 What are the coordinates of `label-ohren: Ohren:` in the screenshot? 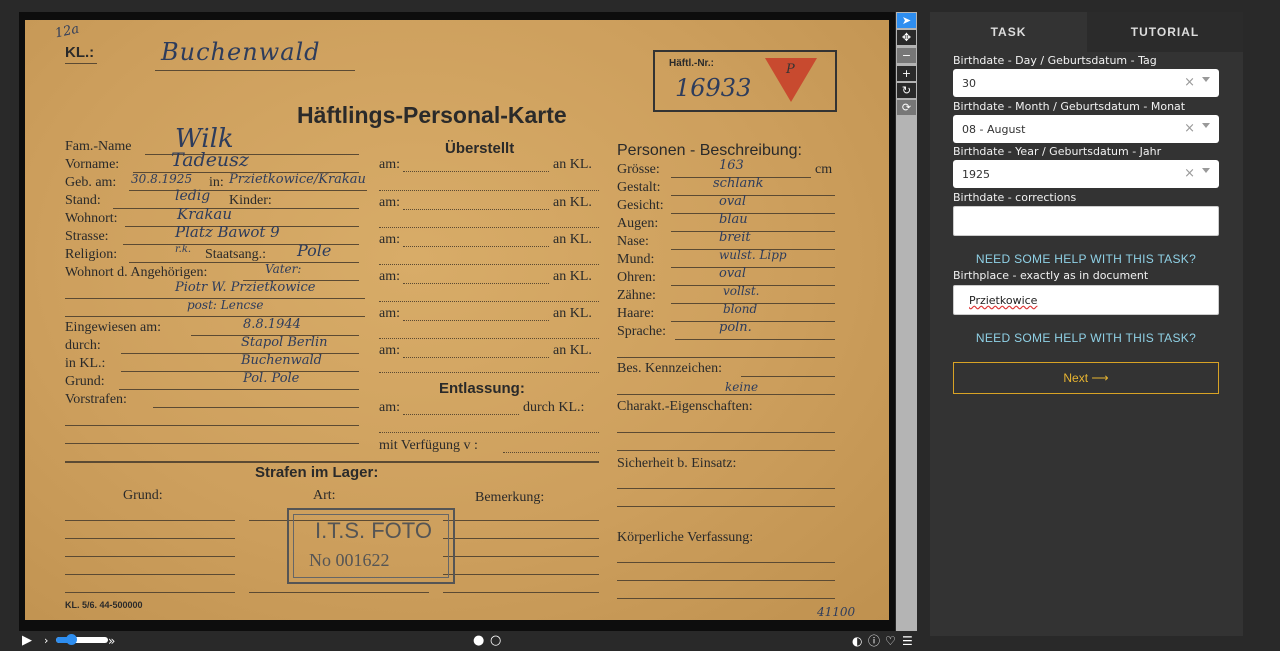 It's located at (636, 277).